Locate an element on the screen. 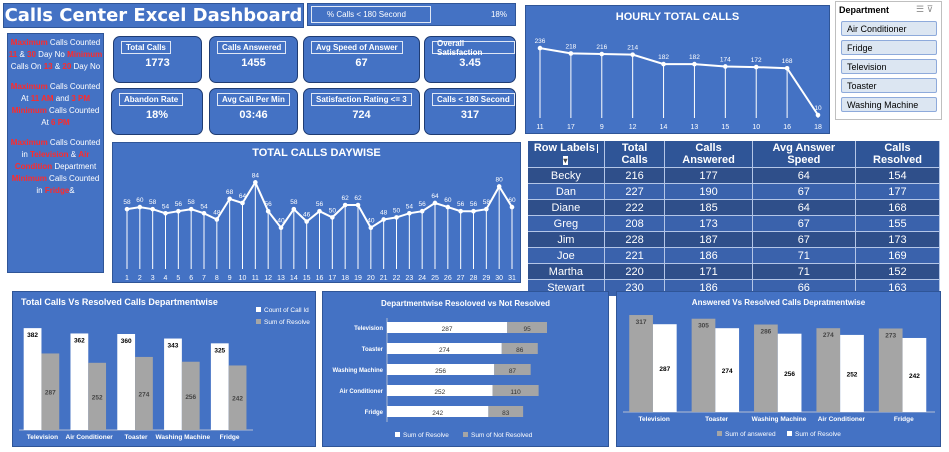 The image size is (949, 452). category-label: Television is located at coordinates (654, 419).